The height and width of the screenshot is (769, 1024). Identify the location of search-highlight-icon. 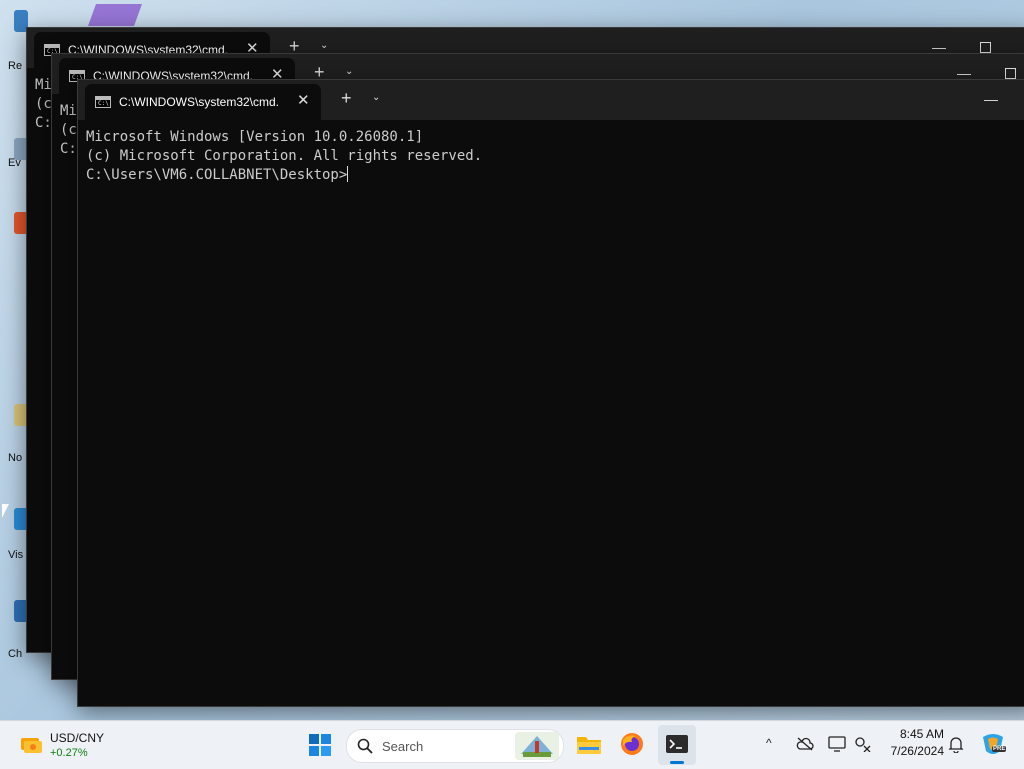
(537, 746).